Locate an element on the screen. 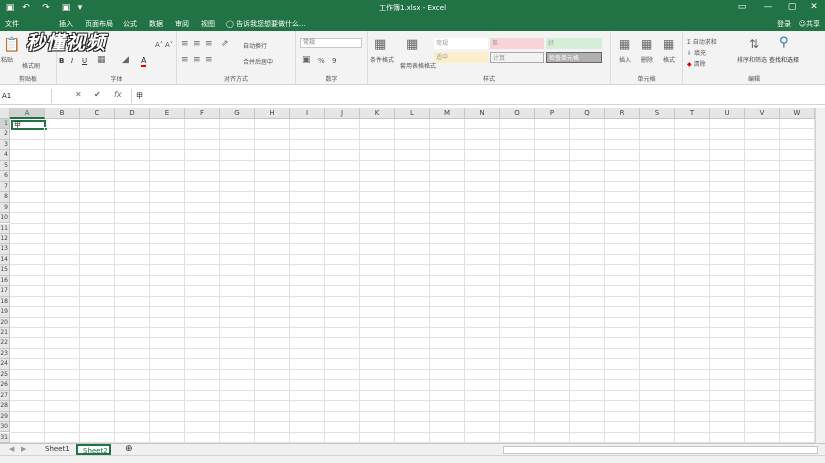 The width and height of the screenshot is (825, 463). column-header-k: K is located at coordinates (377, 113).